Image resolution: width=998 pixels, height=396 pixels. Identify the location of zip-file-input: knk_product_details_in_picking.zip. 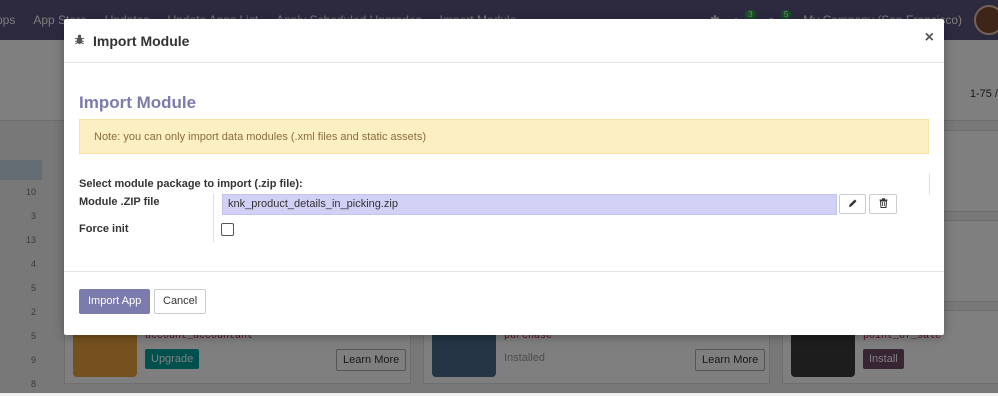
(529, 204).